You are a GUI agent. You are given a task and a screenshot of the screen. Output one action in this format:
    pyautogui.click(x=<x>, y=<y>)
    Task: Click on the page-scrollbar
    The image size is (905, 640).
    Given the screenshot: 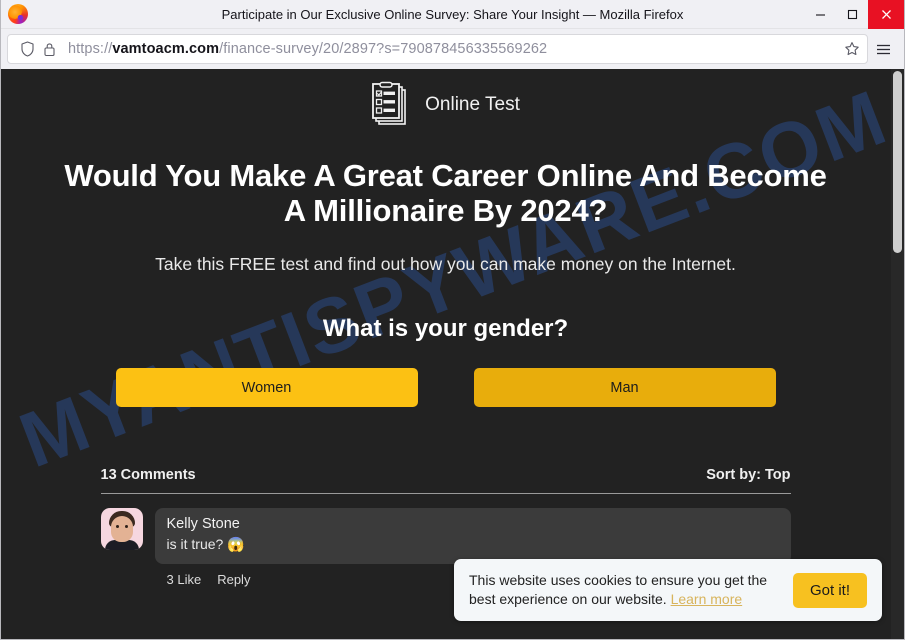 What is the action you would take?
    pyautogui.click(x=897, y=354)
    